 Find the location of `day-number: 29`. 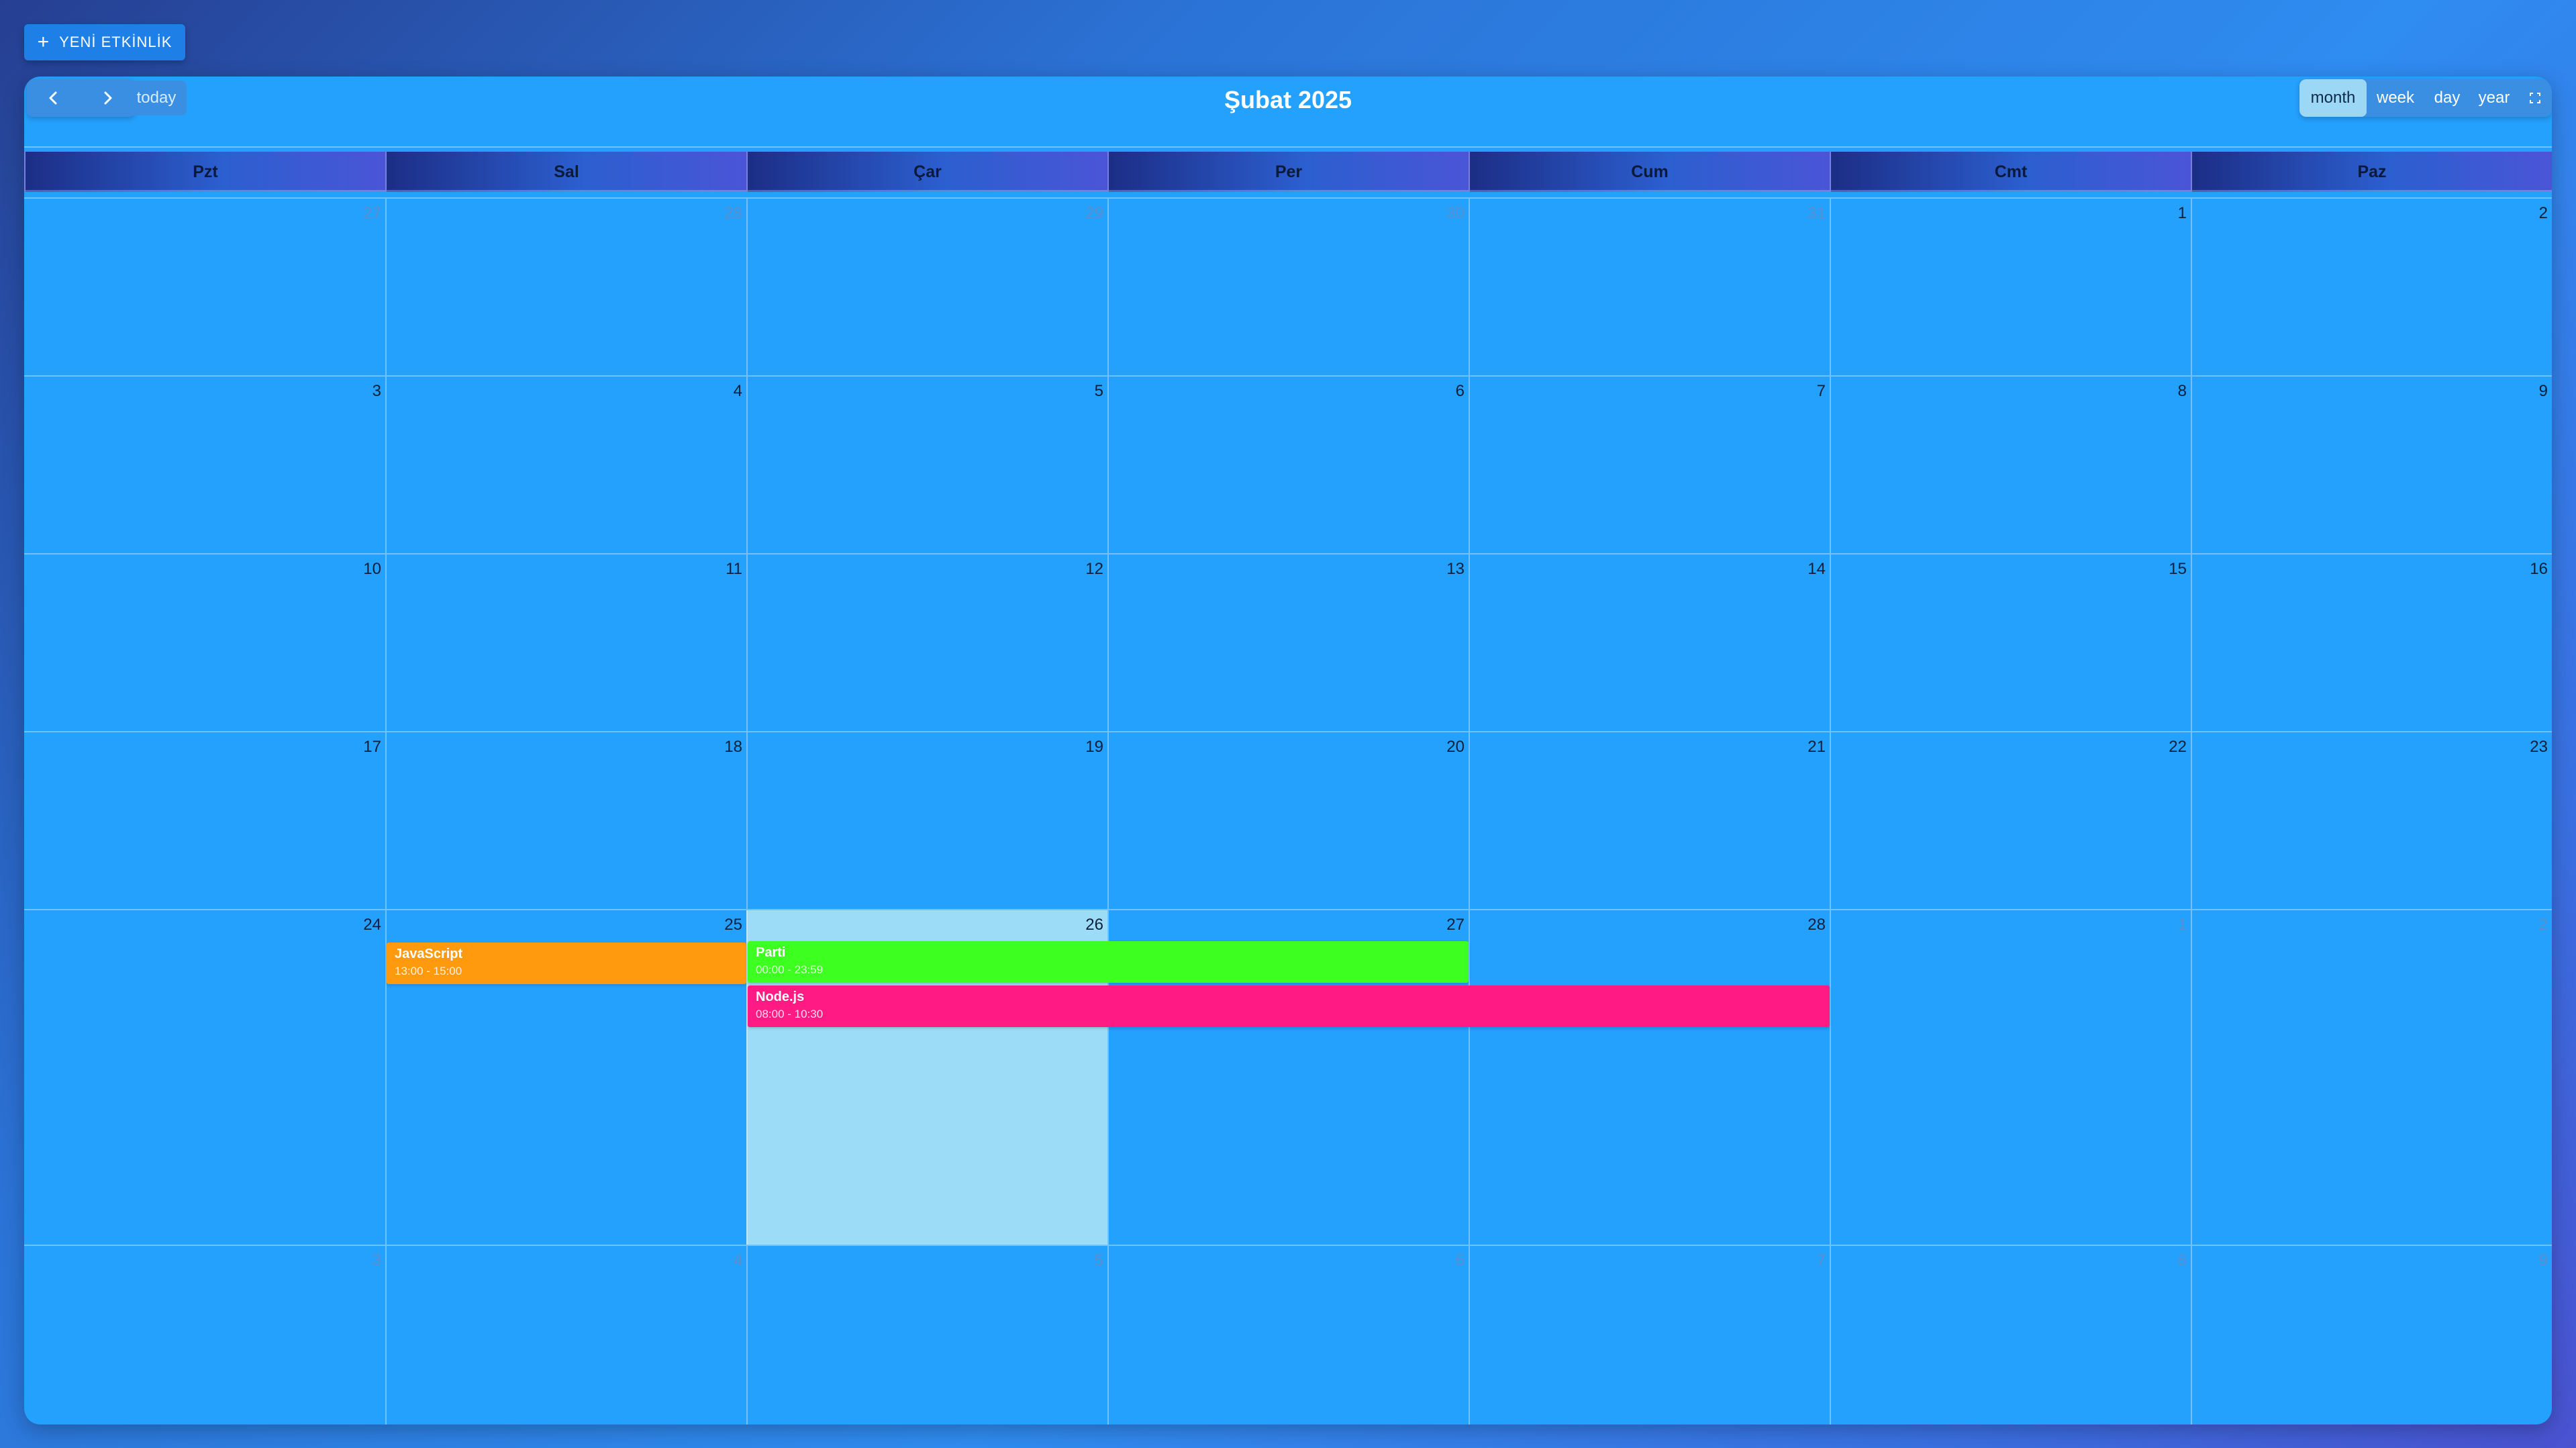

day-number: 29 is located at coordinates (1094, 213).